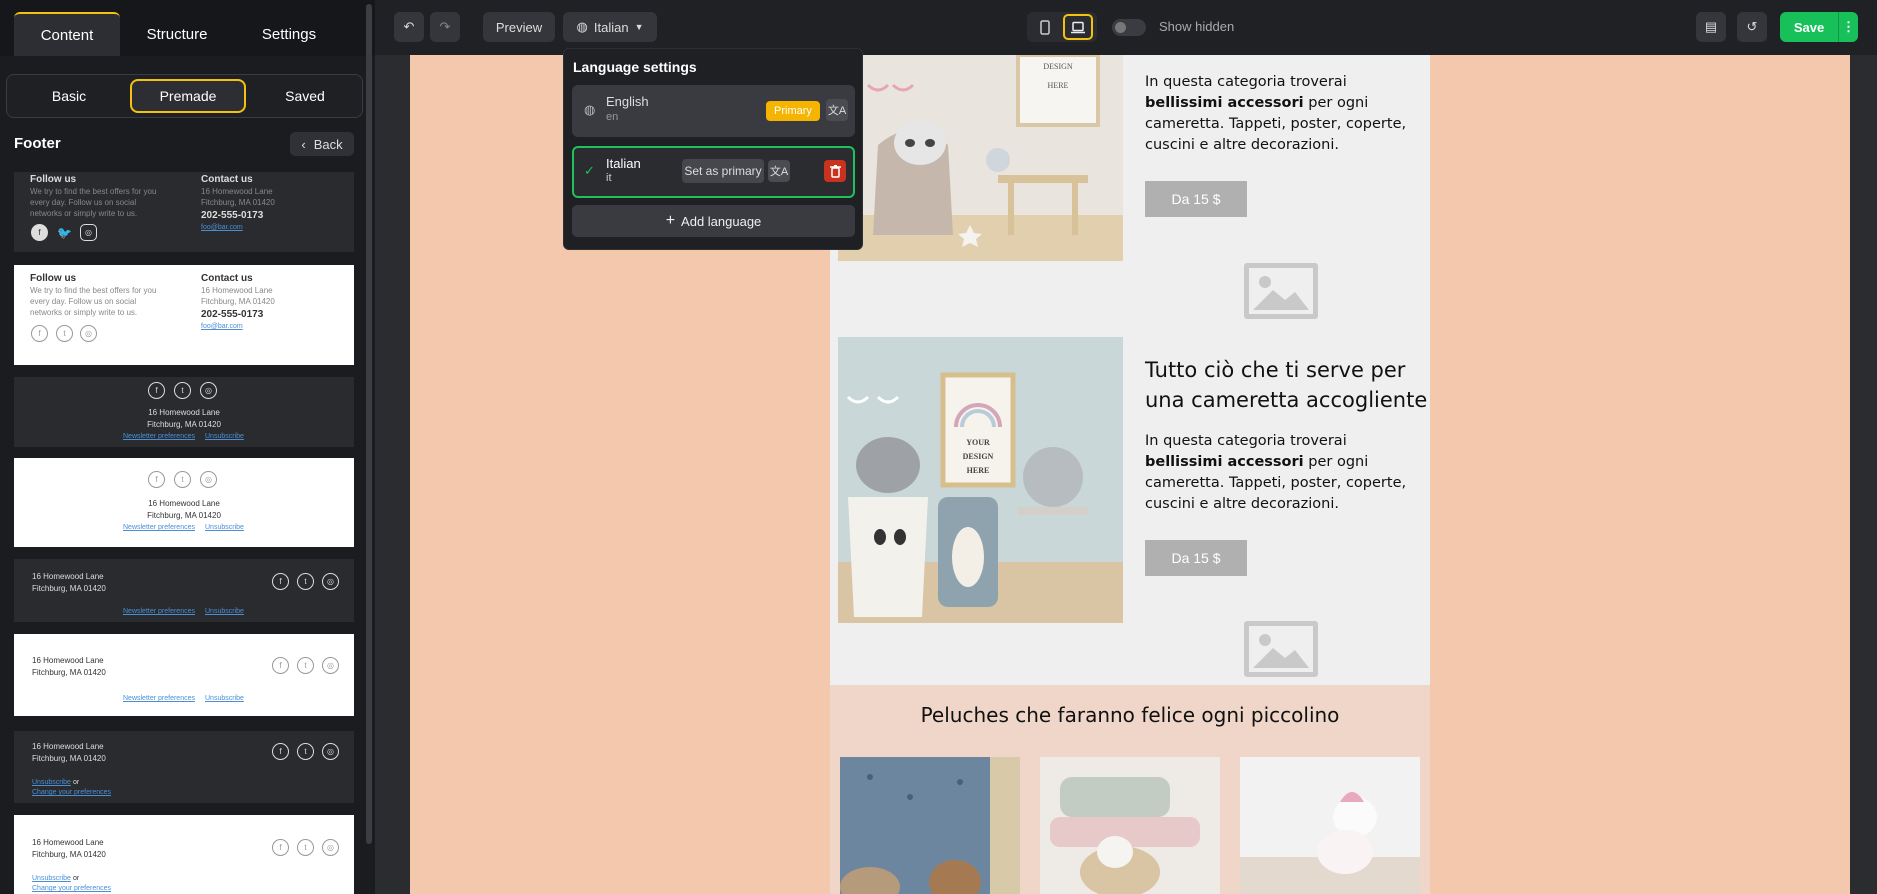 This screenshot has height=894, width=1877. What do you see at coordinates (328, 144) in the screenshot?
I see `back-label: Back` at bounding box center [328, 144].